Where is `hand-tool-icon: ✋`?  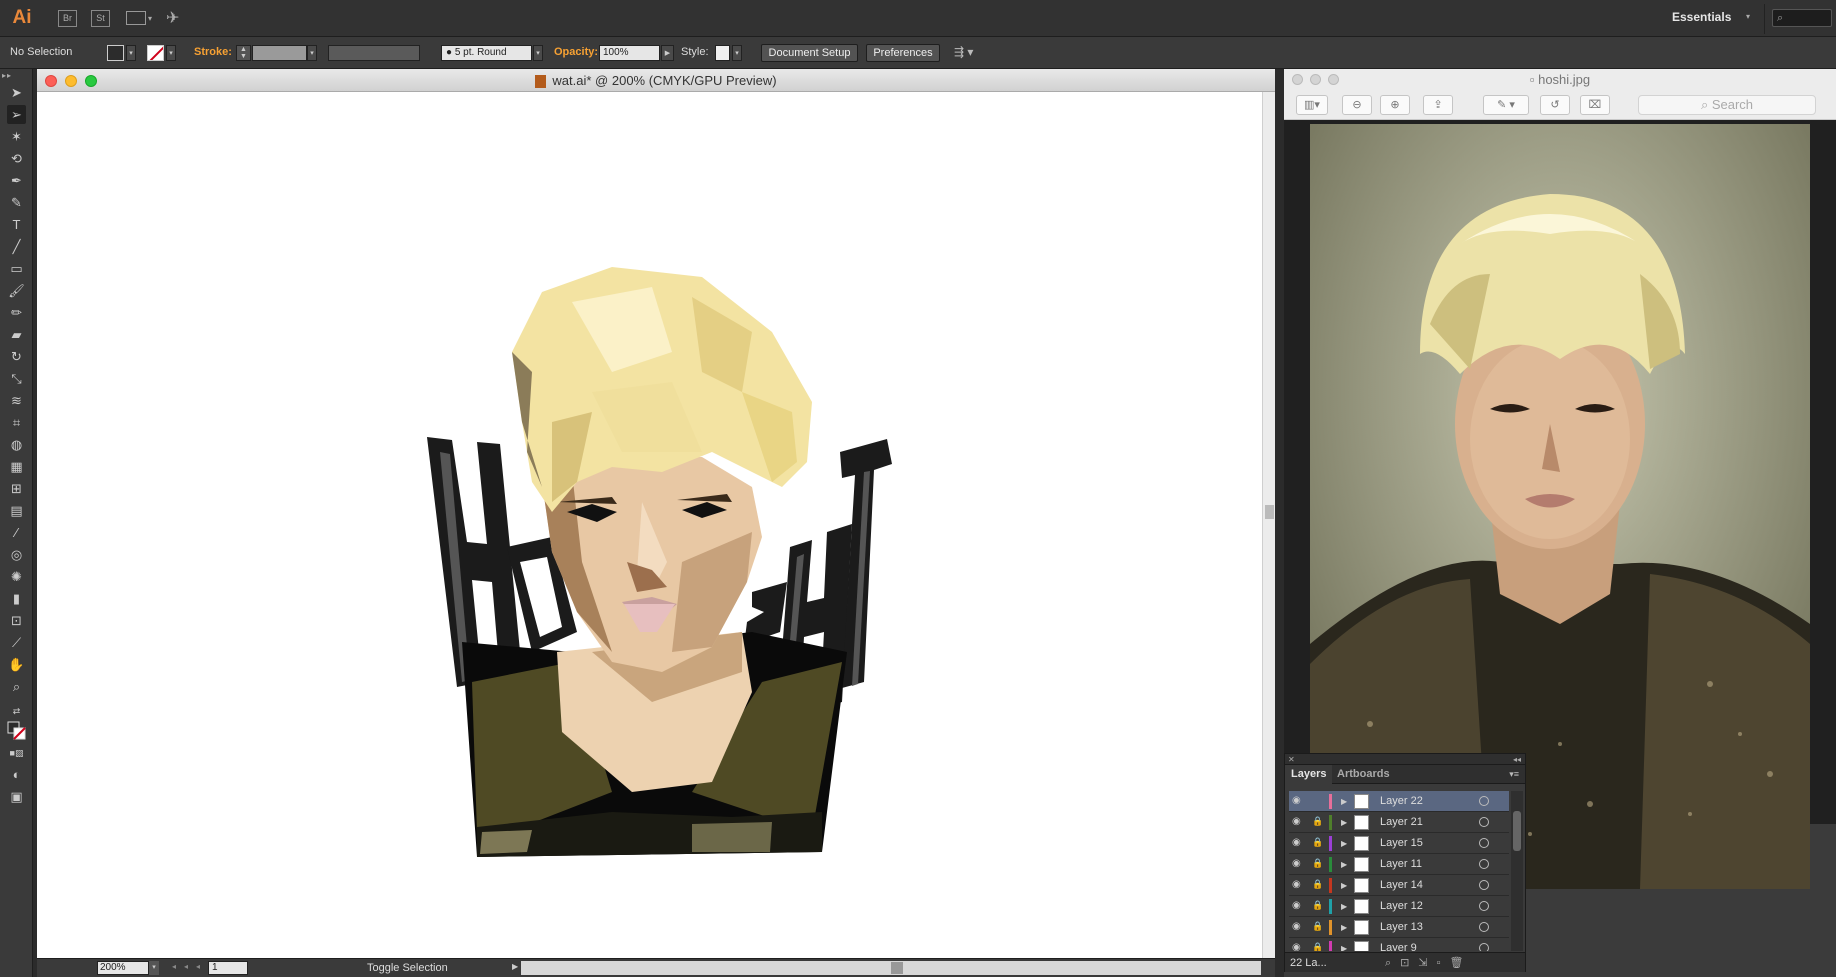 hand-tool-icon: ✋ is located at coordinates (16, 664).